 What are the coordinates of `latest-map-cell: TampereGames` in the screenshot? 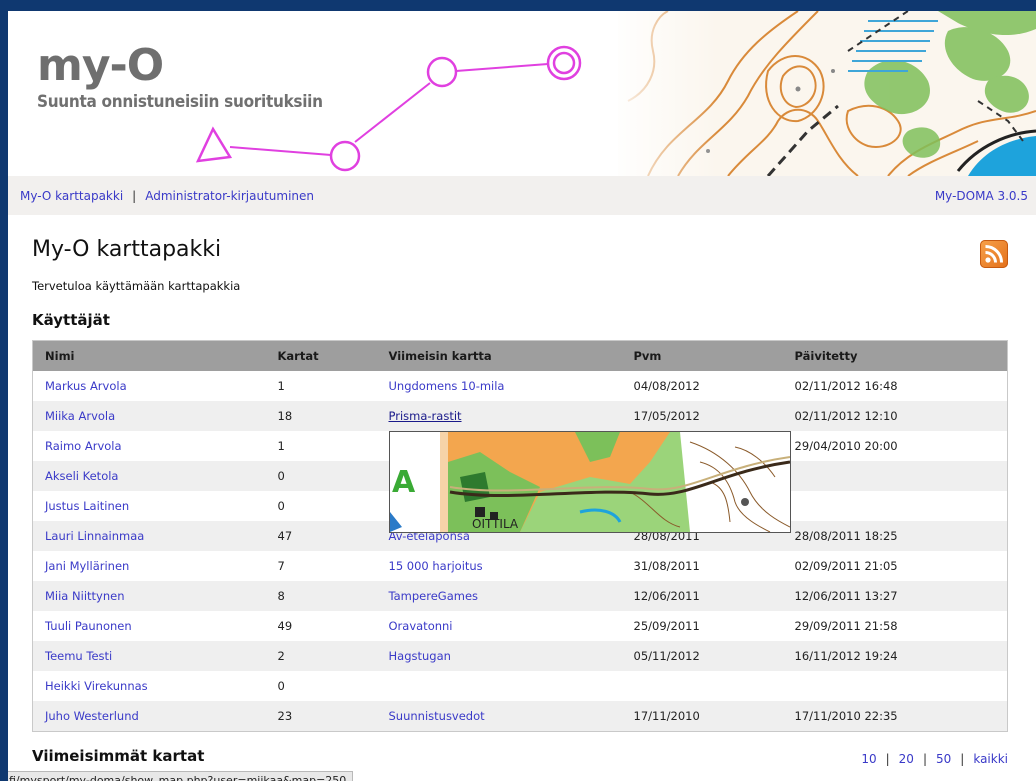 It's located at (499, 596).